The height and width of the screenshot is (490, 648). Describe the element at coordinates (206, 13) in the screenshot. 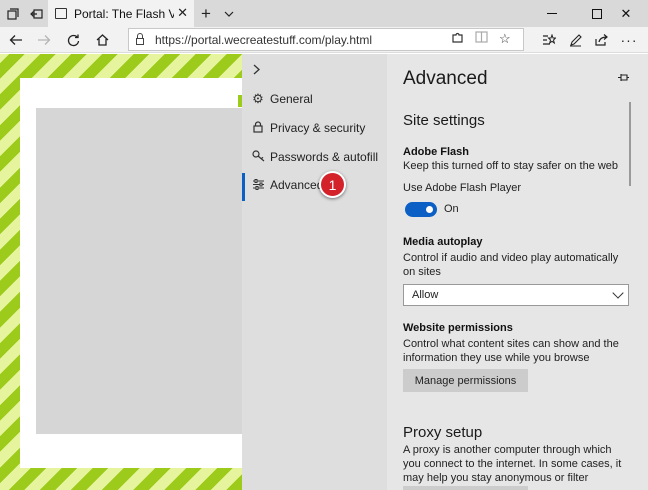

I see `new-tab-icon: +` at that location.